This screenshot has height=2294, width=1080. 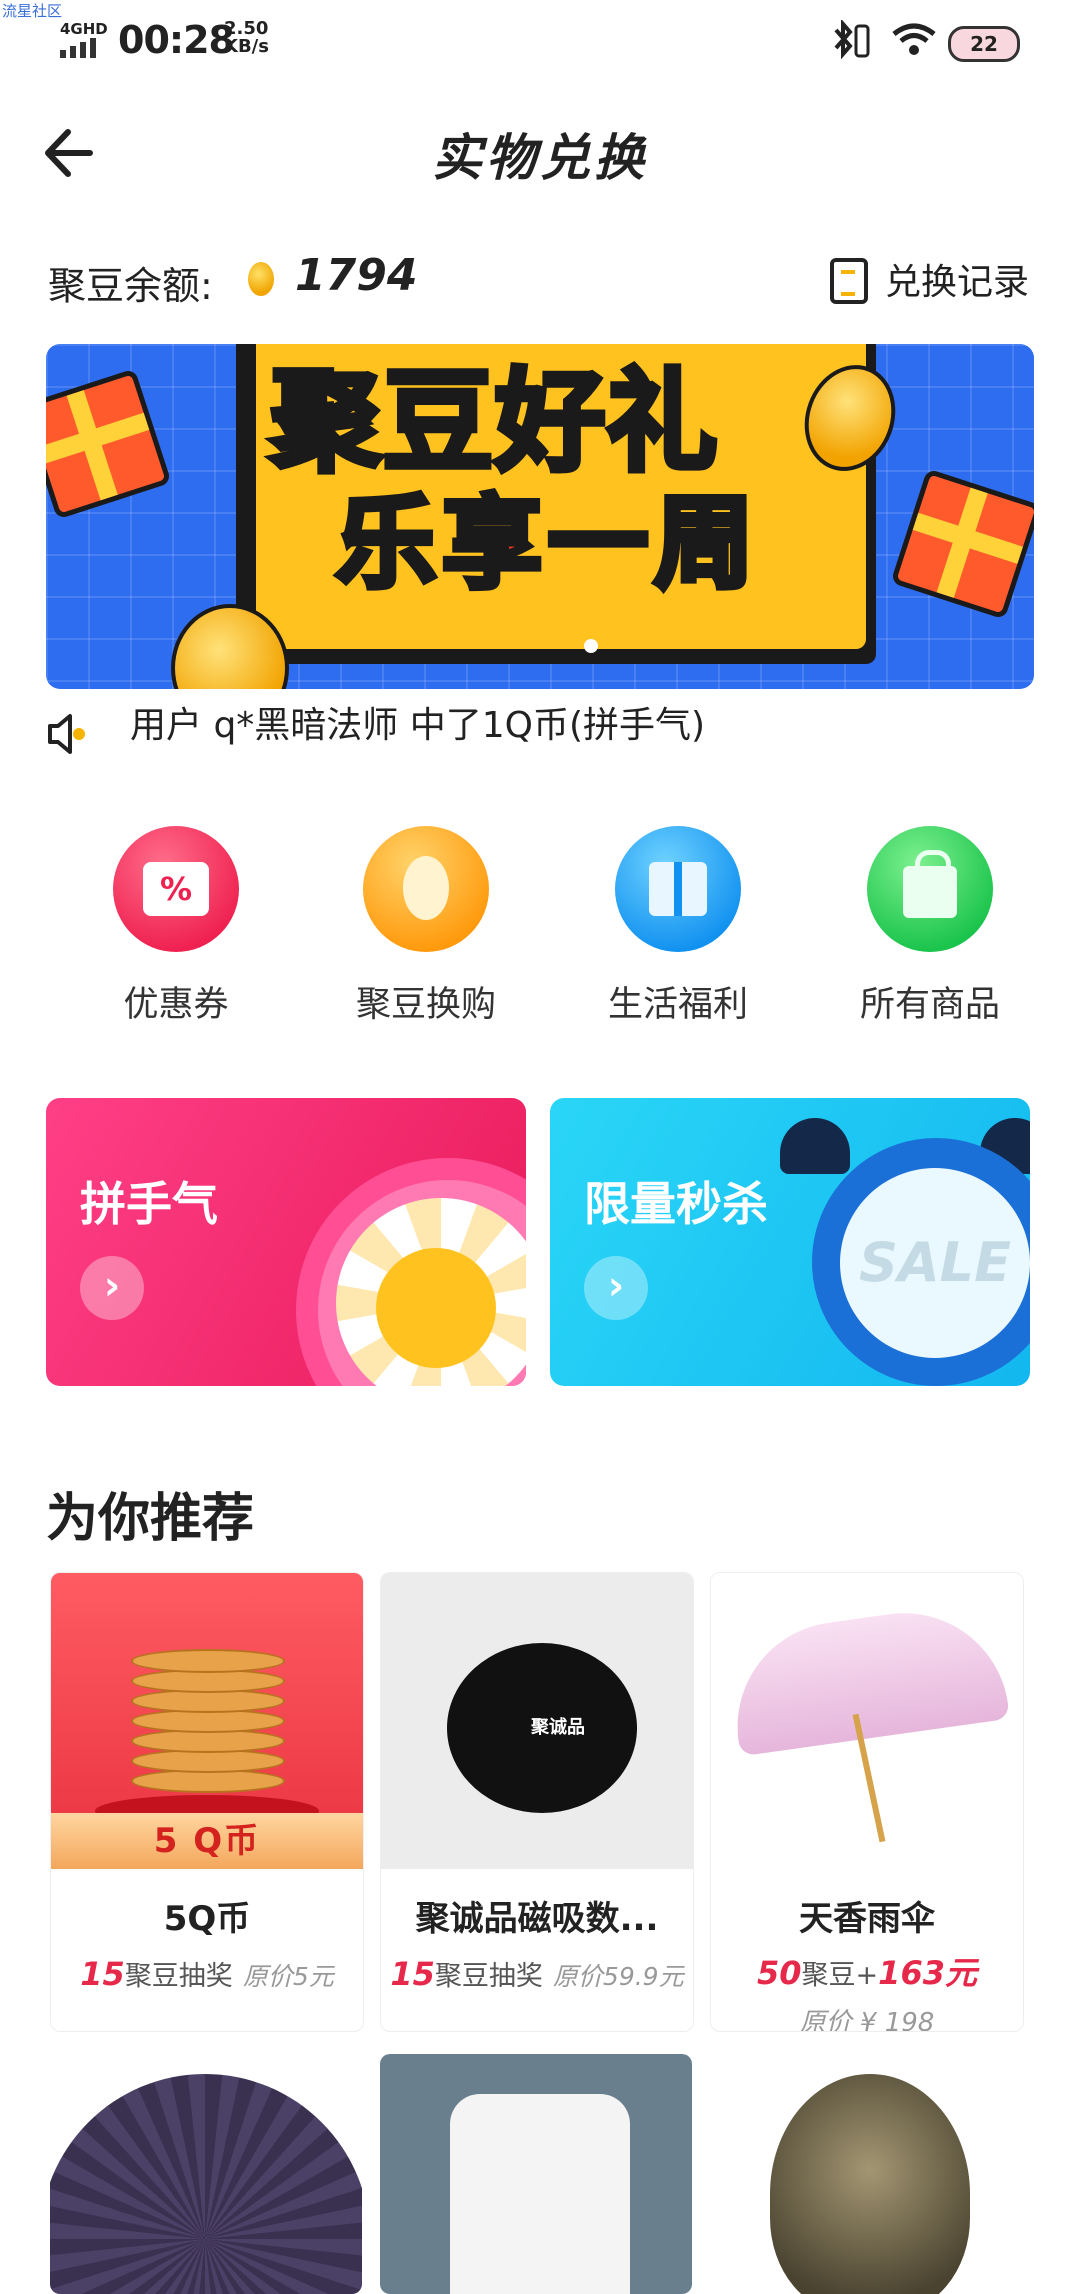 What do you see at coordinates (815, 1146) in the screenshot?
I see `clock-bell` at bounding box center [815, 1146].